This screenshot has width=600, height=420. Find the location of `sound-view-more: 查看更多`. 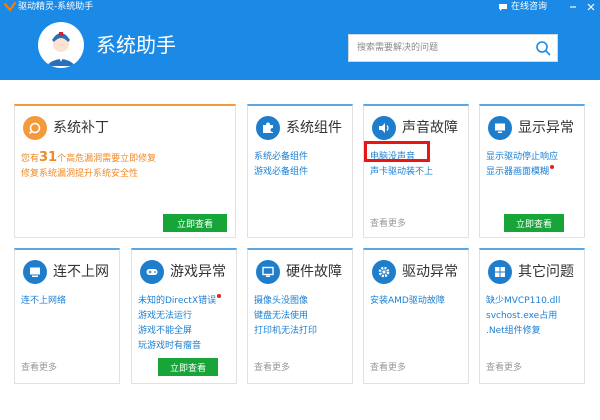

sound-view-more: 查看更多 is located at coordinates (388, 224).